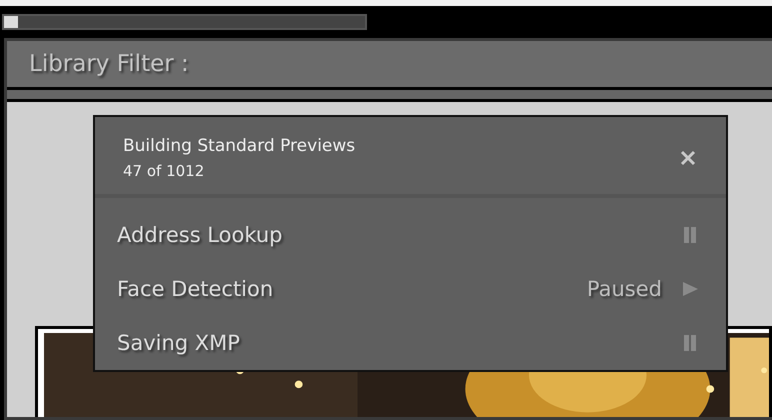  Describe the element at coordinates (164, 171) in the screenshot. I see `progress-count: 47 of 1012` at that location.